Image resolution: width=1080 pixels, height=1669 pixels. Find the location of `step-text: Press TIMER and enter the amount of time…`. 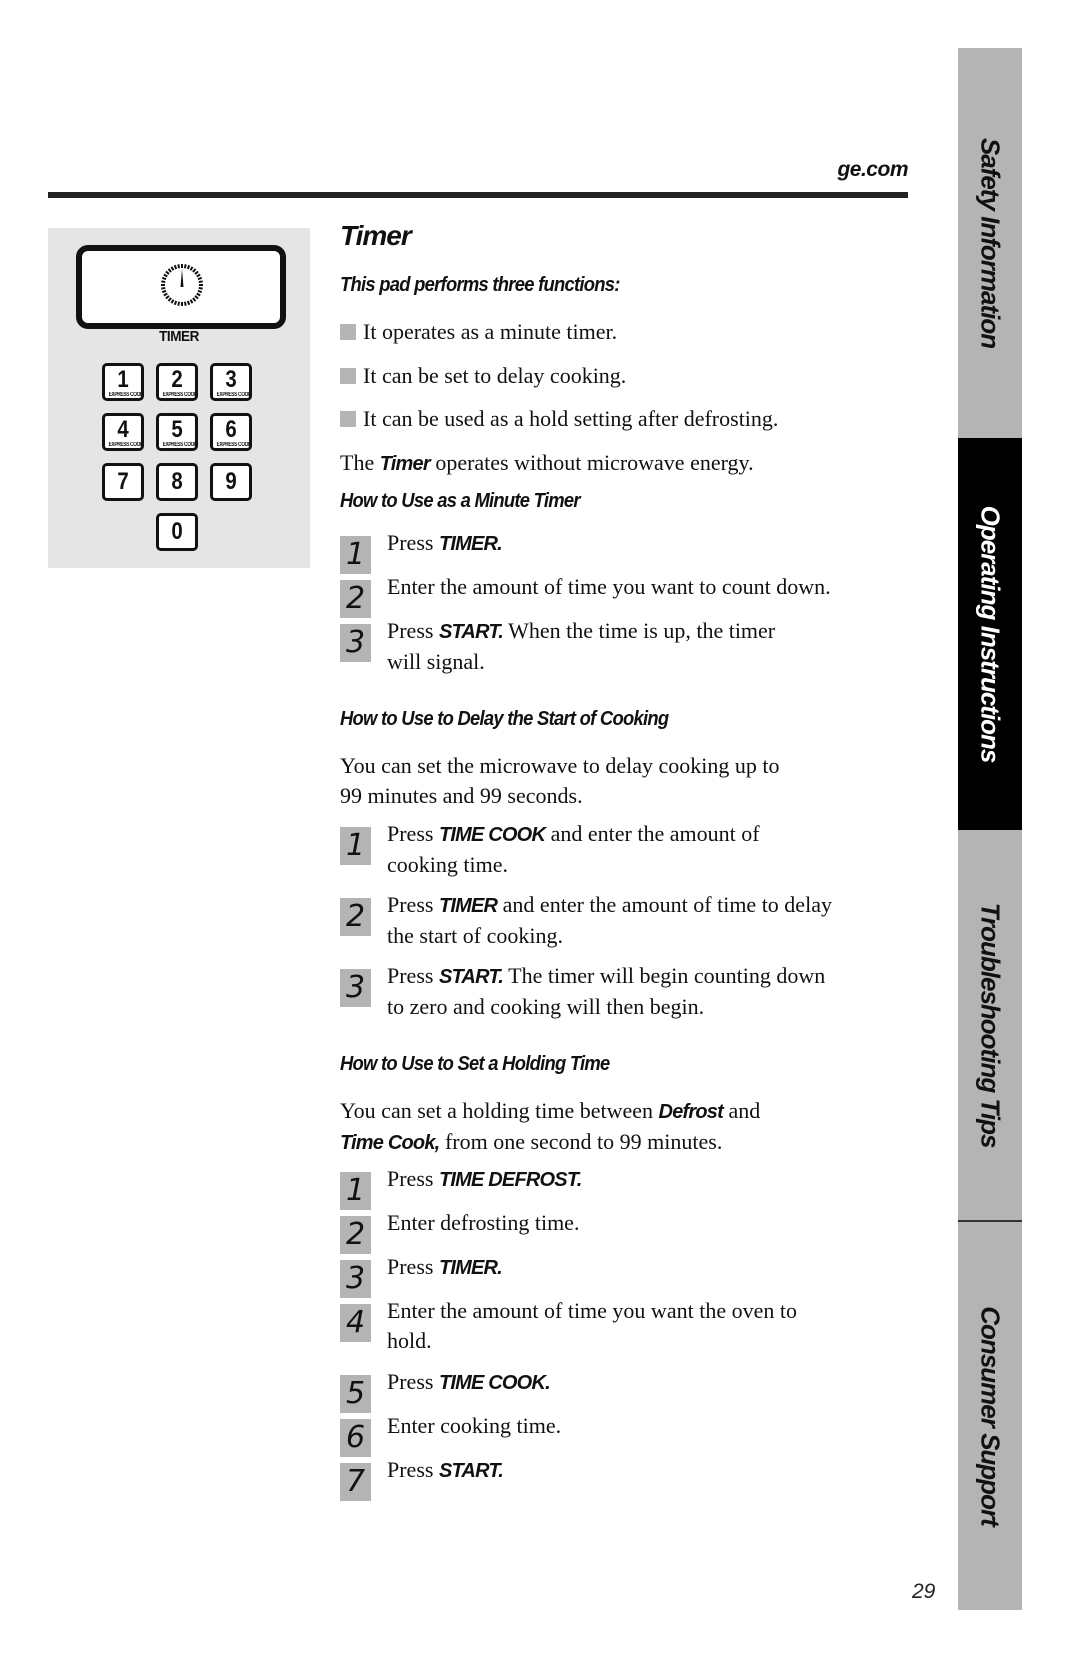

step-text: Press TIMER and enter the amount of time… is located at coordinates (609, 920).